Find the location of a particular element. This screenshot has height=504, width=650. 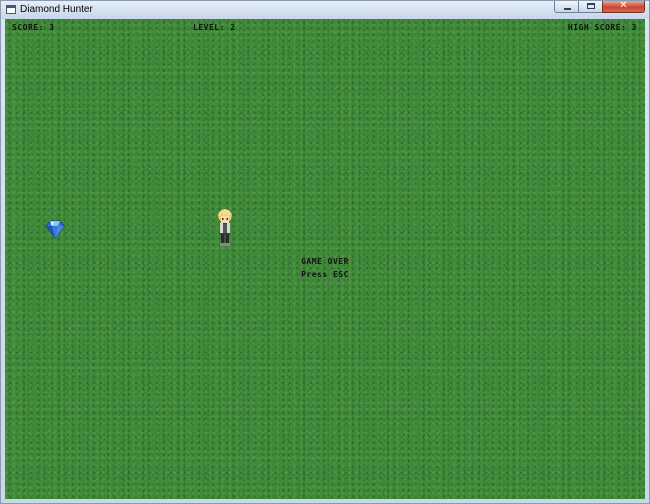

level-label: LEVEL: 2 is located at coordinates (214, 27).